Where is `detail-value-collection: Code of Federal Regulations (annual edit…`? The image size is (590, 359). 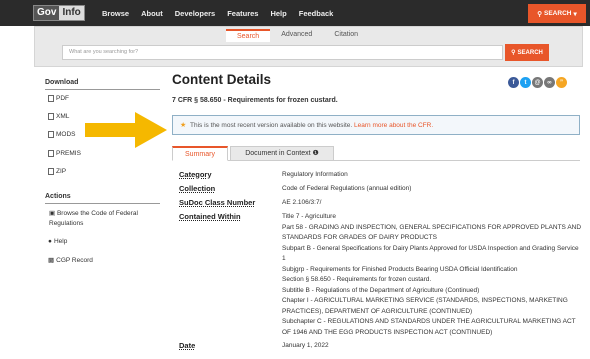
detail-value-collection: Code of Federal Regulations (annual edit… is located at coordinates (347, 188).